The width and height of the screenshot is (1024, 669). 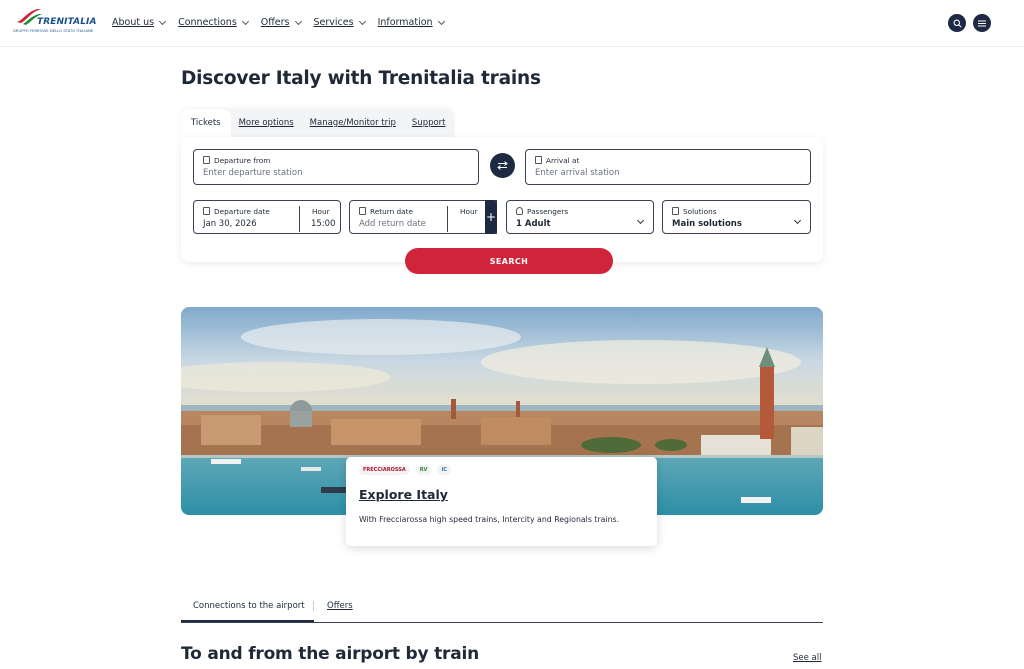 I want to click on swap-stations-button, so click(x=502, y=165).